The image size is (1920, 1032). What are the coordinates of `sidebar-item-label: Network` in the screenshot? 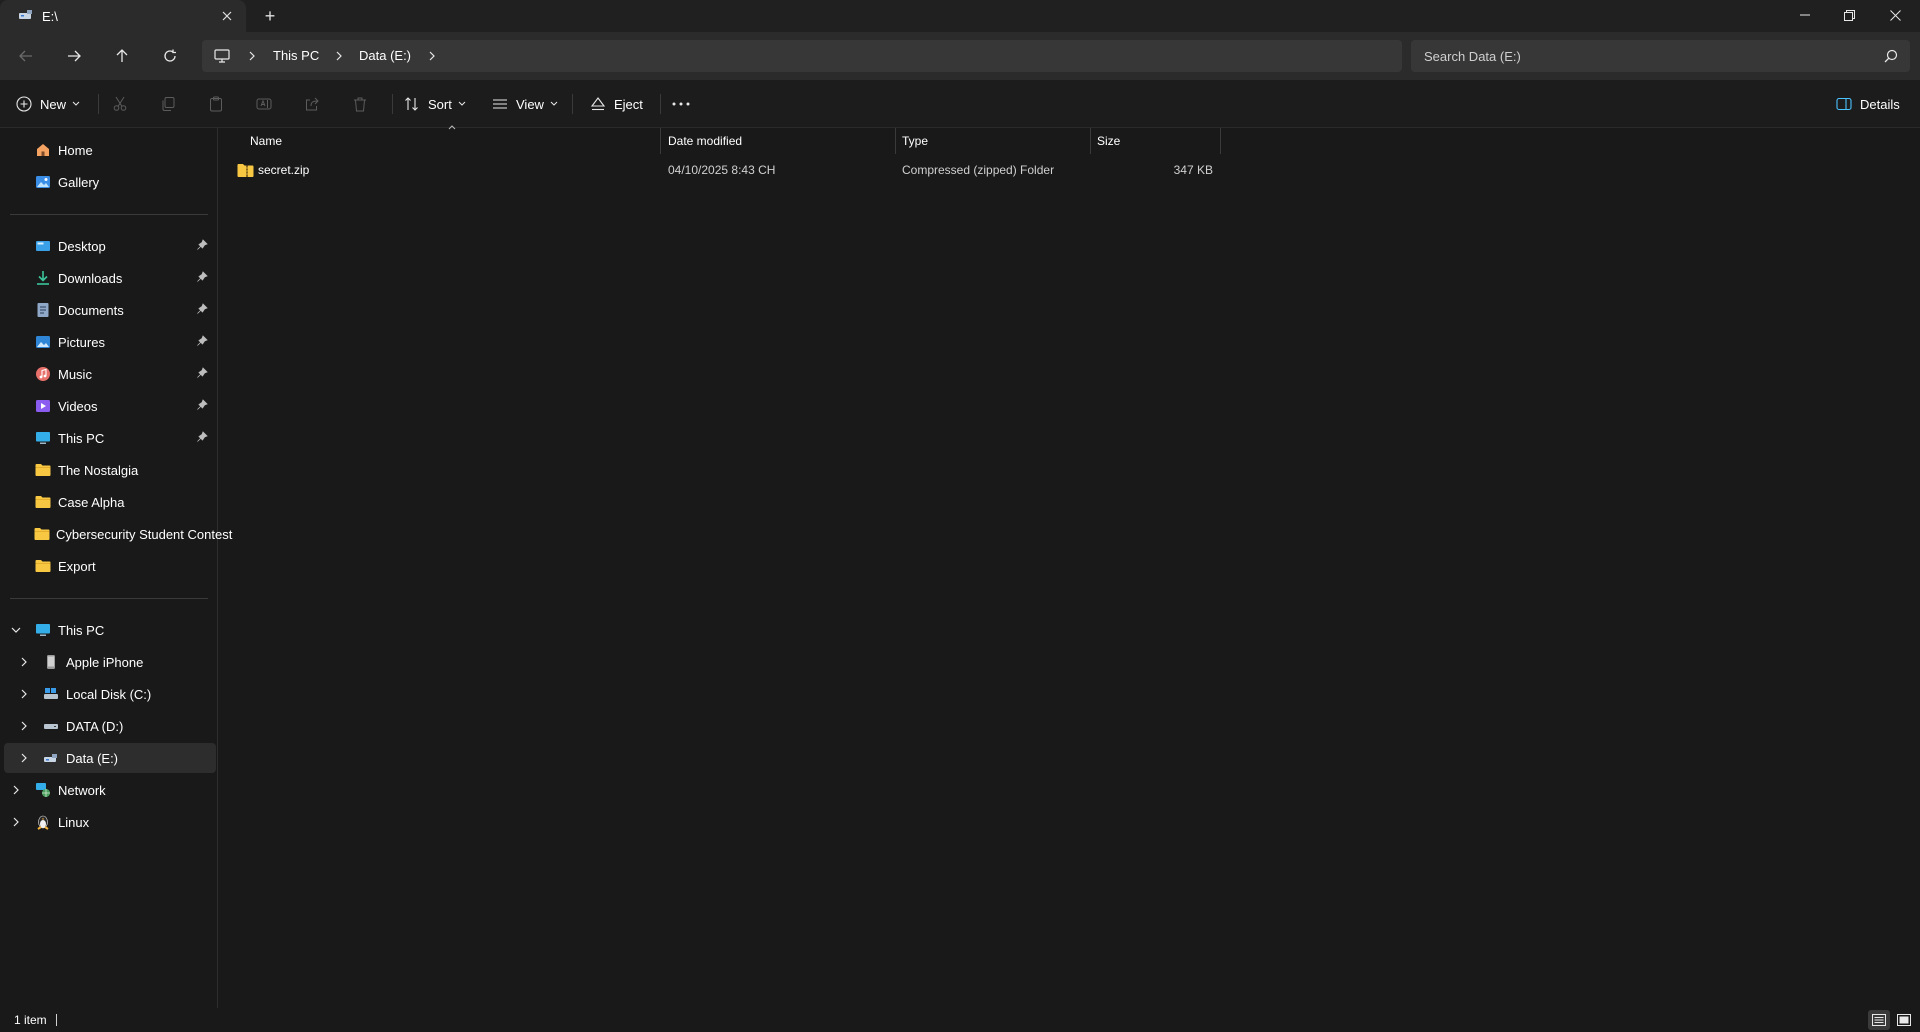 It's located at (82, 790).